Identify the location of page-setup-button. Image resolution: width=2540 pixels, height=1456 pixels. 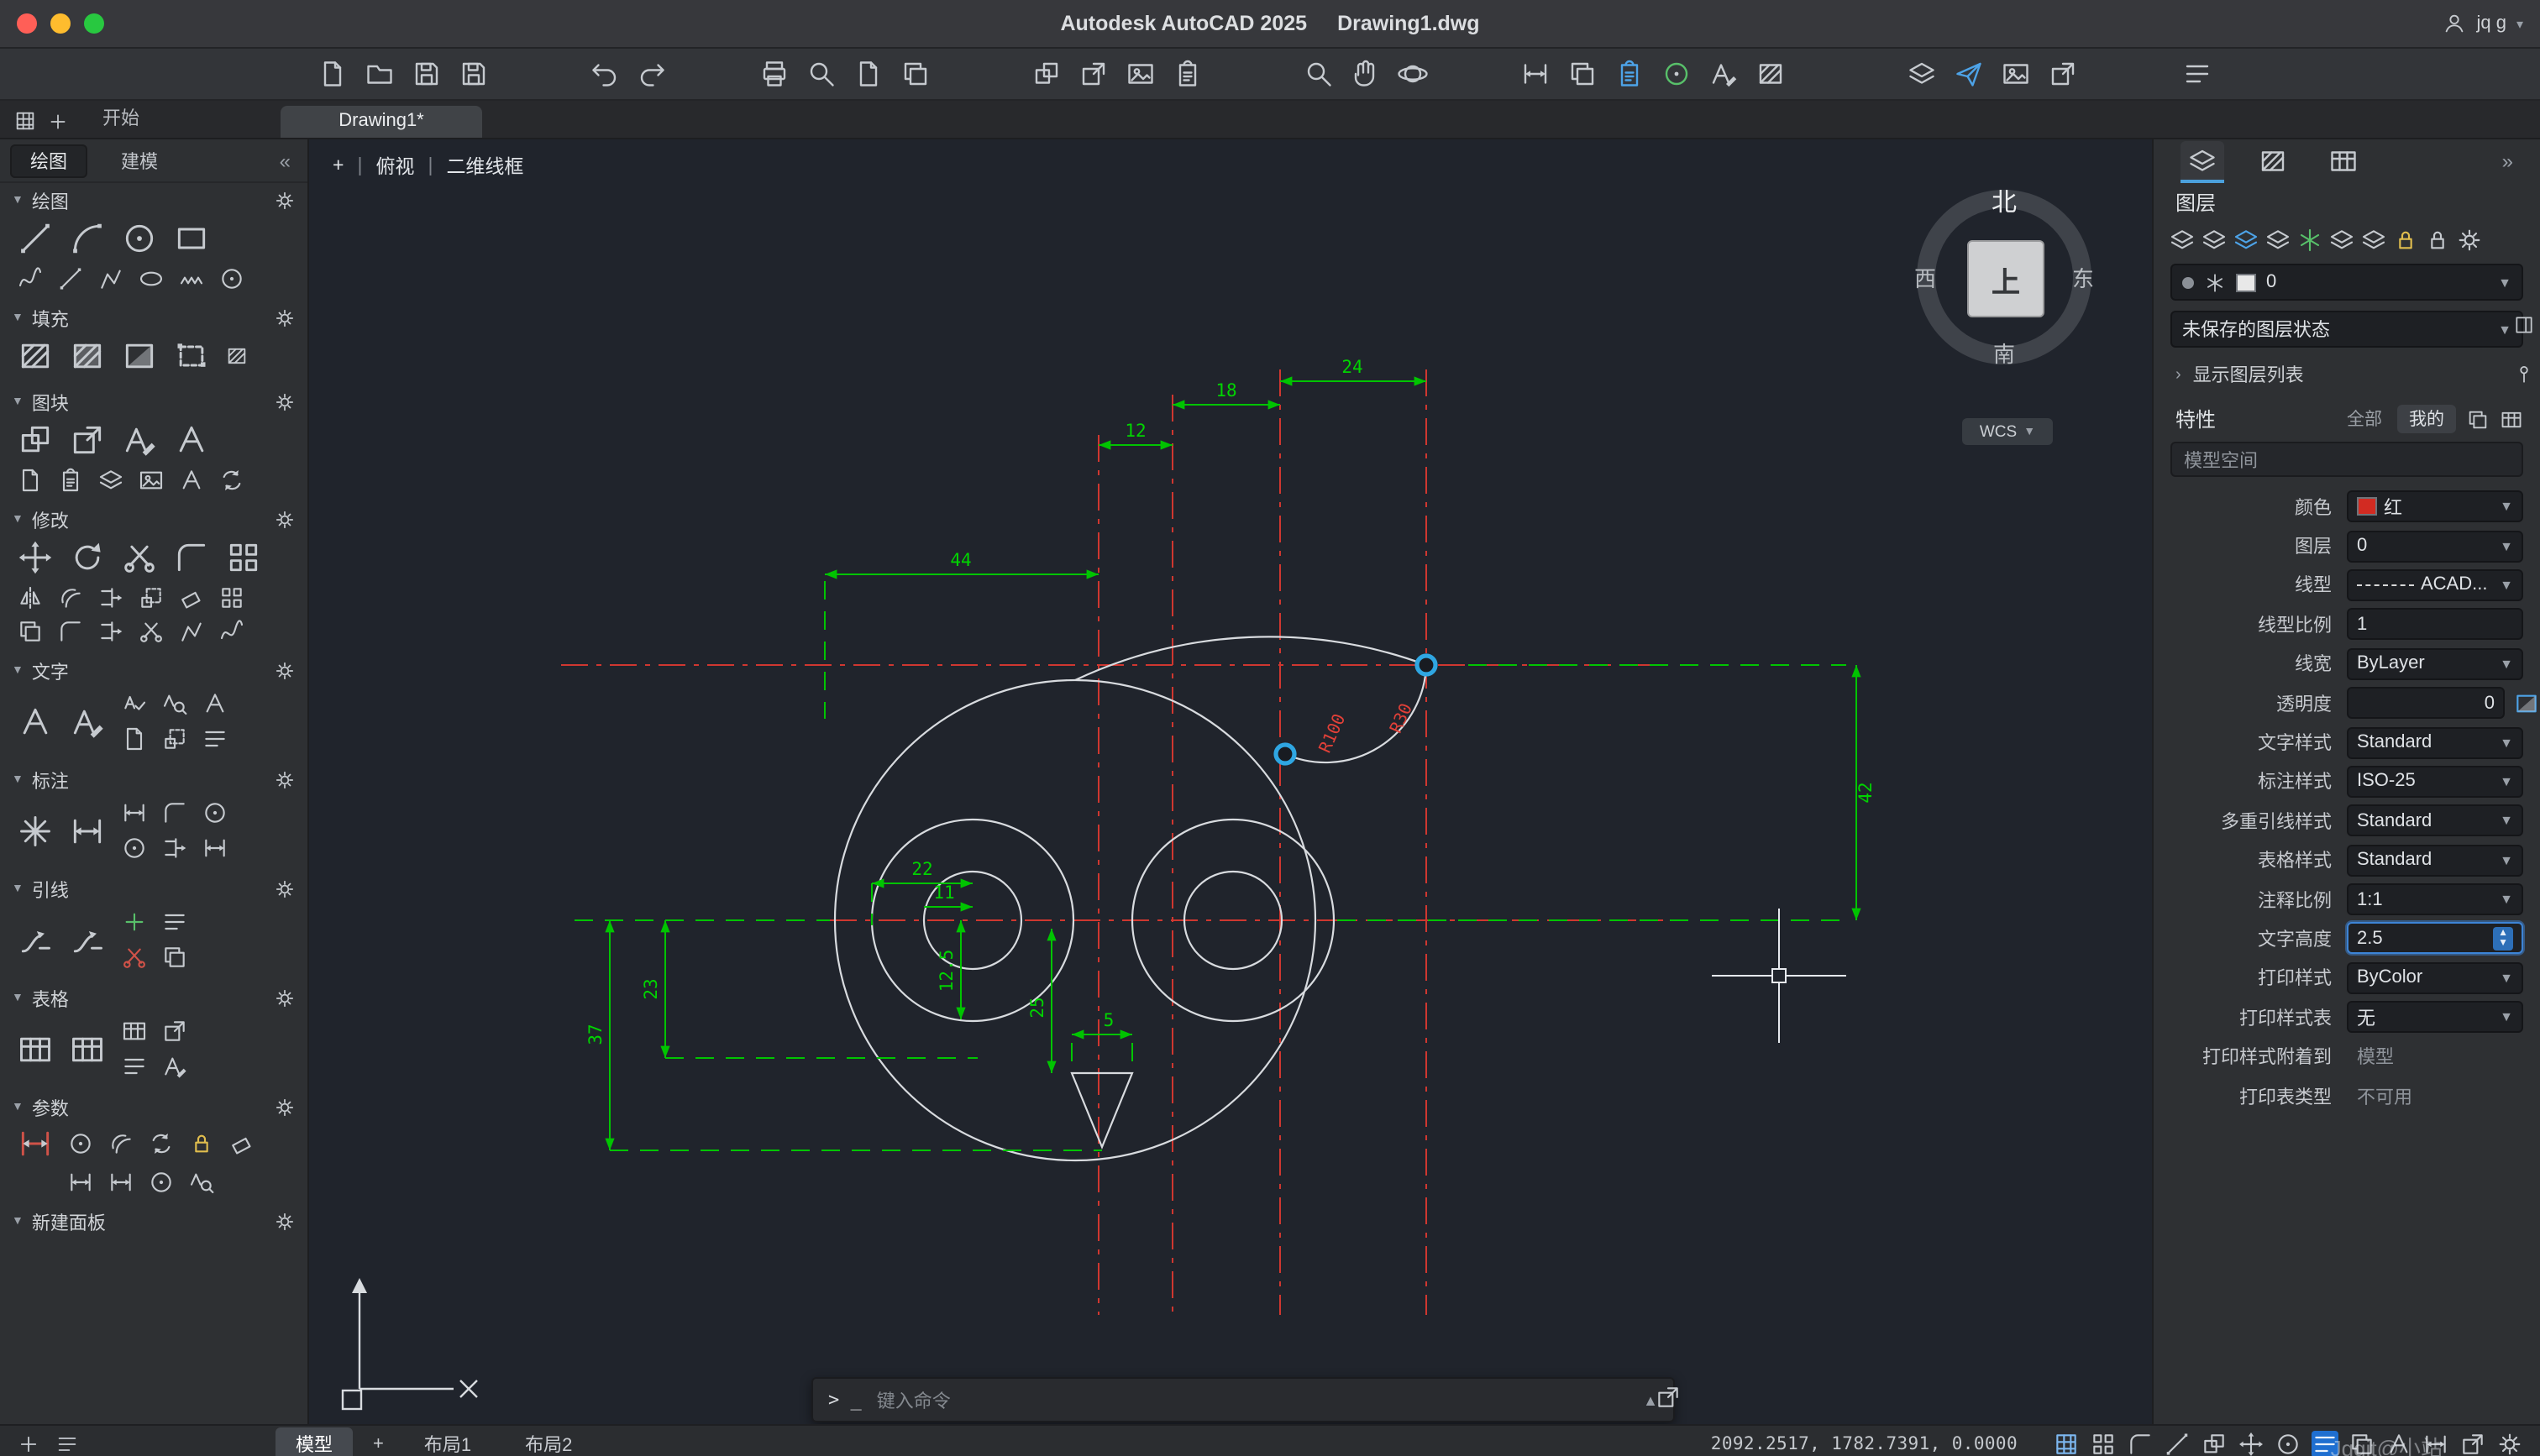
(869, 74).